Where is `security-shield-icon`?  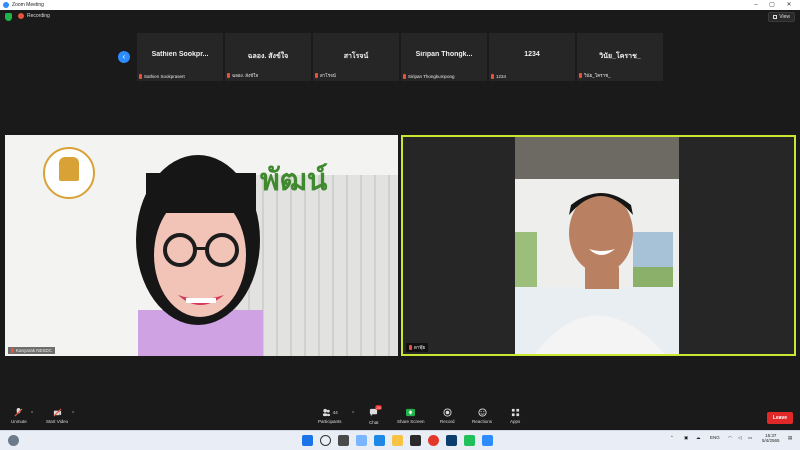 security-shield-icon is located at coordinates (8, 17).